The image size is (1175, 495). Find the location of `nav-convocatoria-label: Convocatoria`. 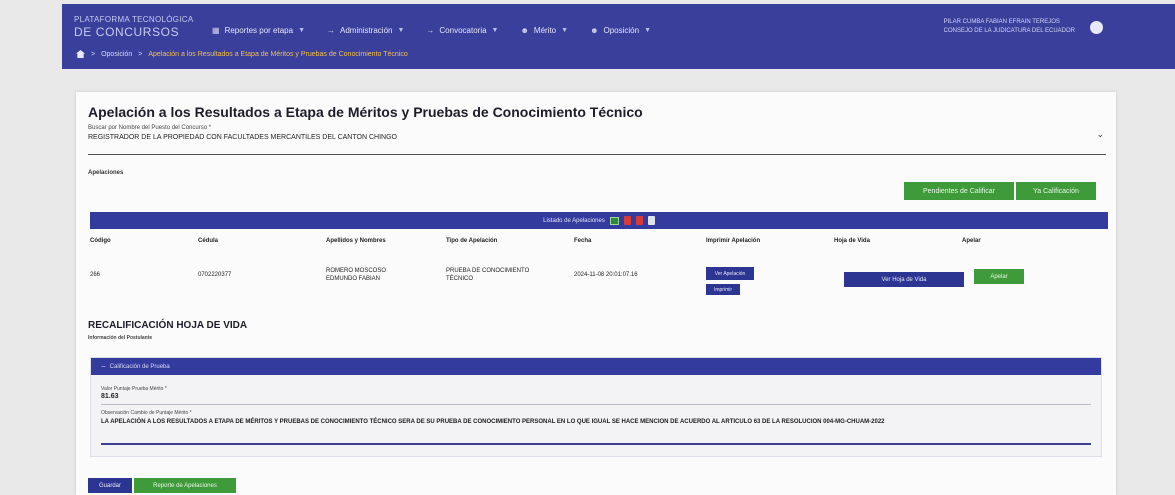

nav-convocatoria-label: Convocatoria is located at coordinates (463, 30).